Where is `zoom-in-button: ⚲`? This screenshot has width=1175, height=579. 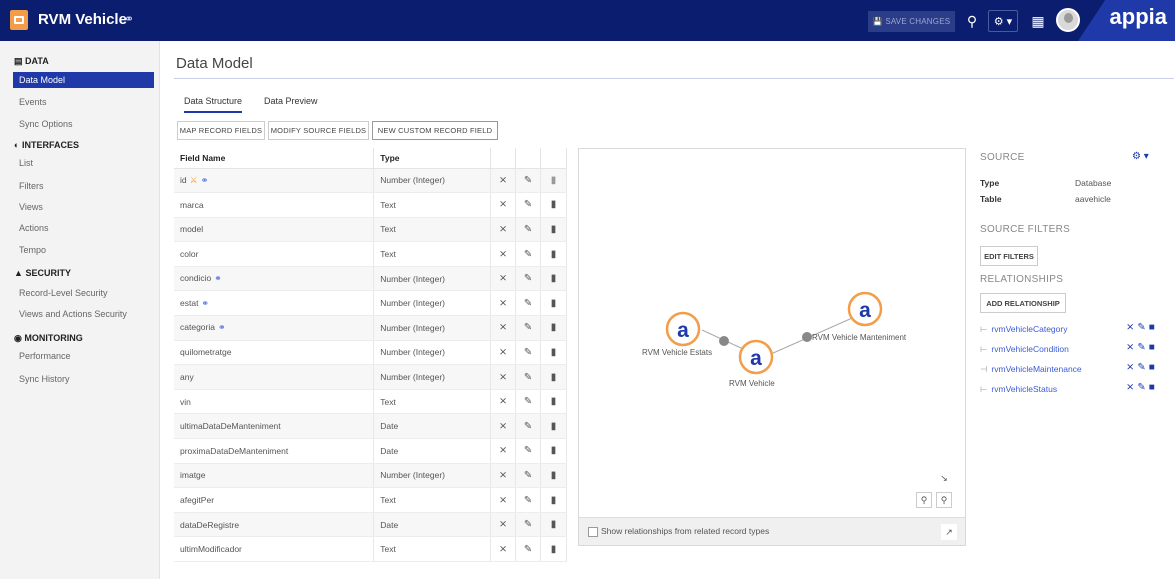 zoom-in-button: ⚲ is located at coordinates (944, 500).